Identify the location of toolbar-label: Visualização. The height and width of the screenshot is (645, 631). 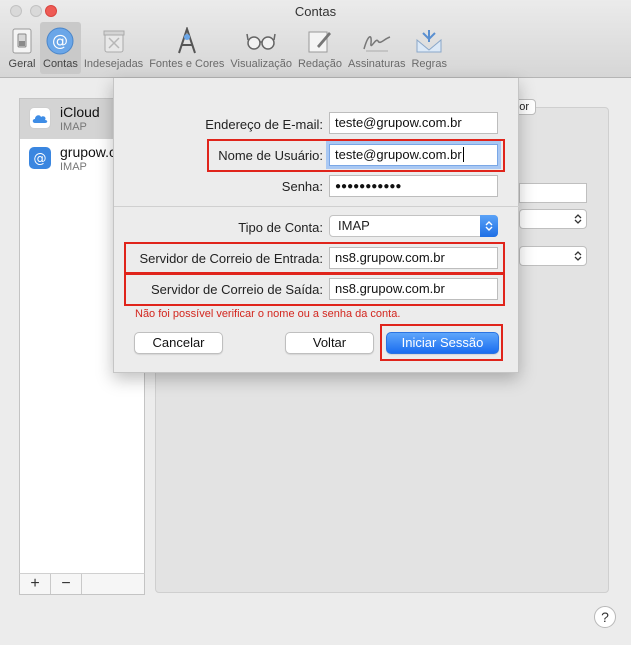
(261, 64).